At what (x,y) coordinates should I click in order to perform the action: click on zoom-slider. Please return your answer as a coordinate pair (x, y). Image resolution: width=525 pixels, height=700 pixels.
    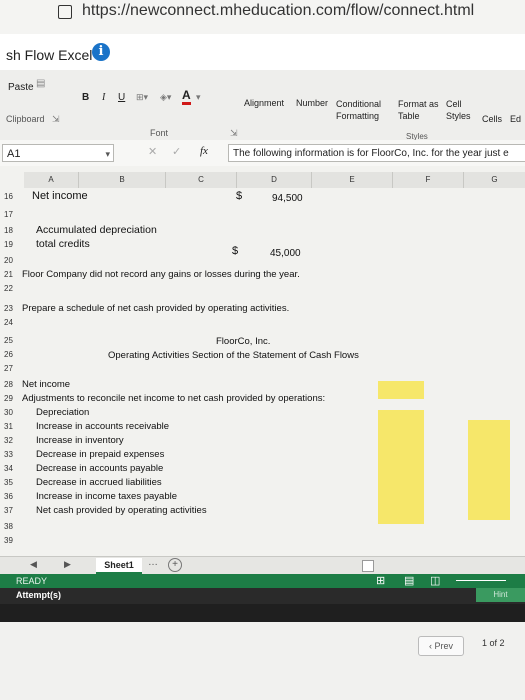
    Looking at the image, I should click on (481, 580).